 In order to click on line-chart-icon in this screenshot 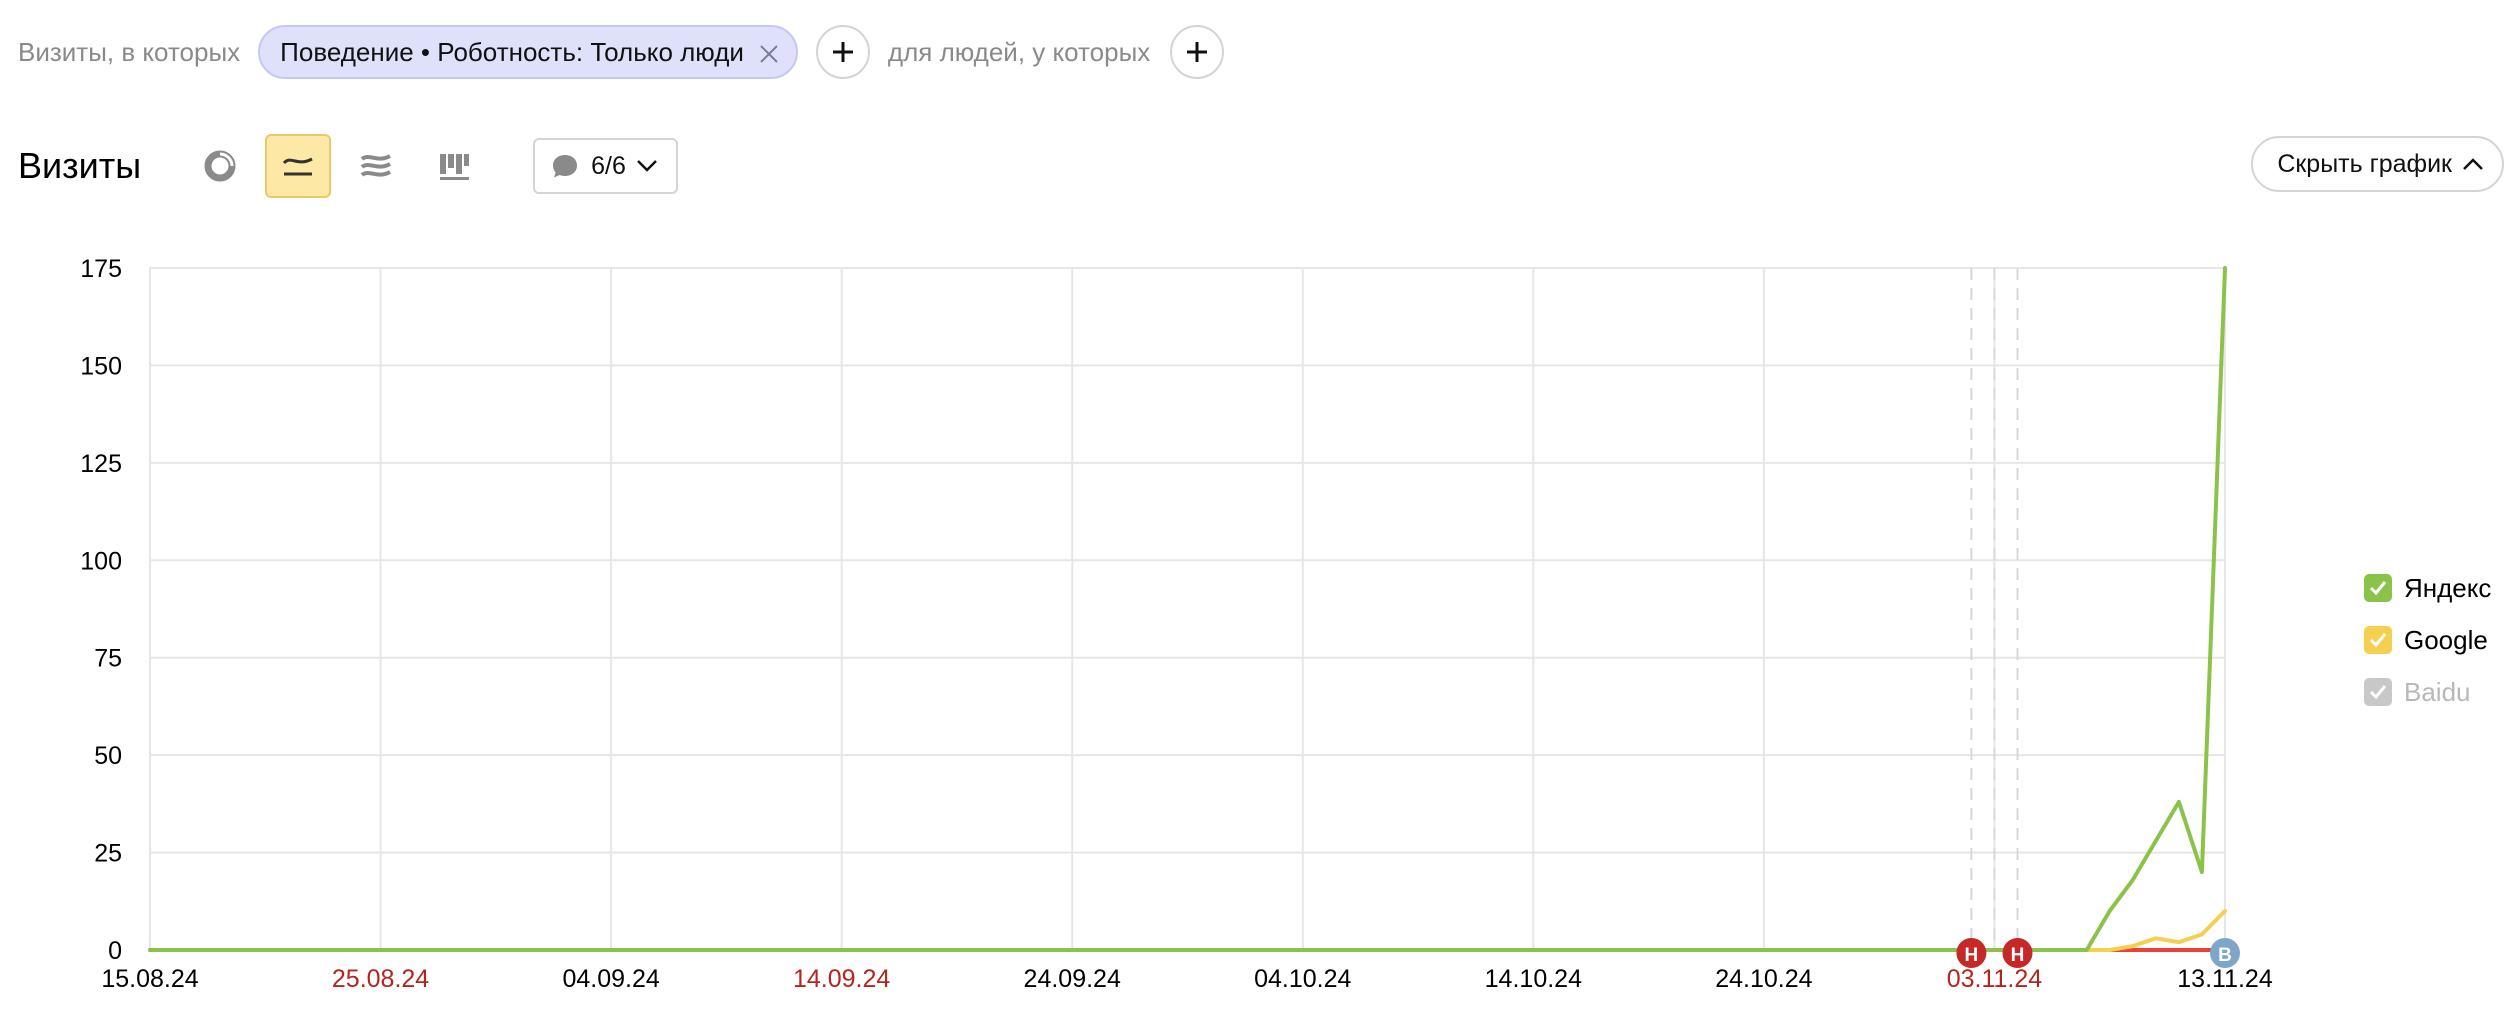, I will do `click(297, 166)`.